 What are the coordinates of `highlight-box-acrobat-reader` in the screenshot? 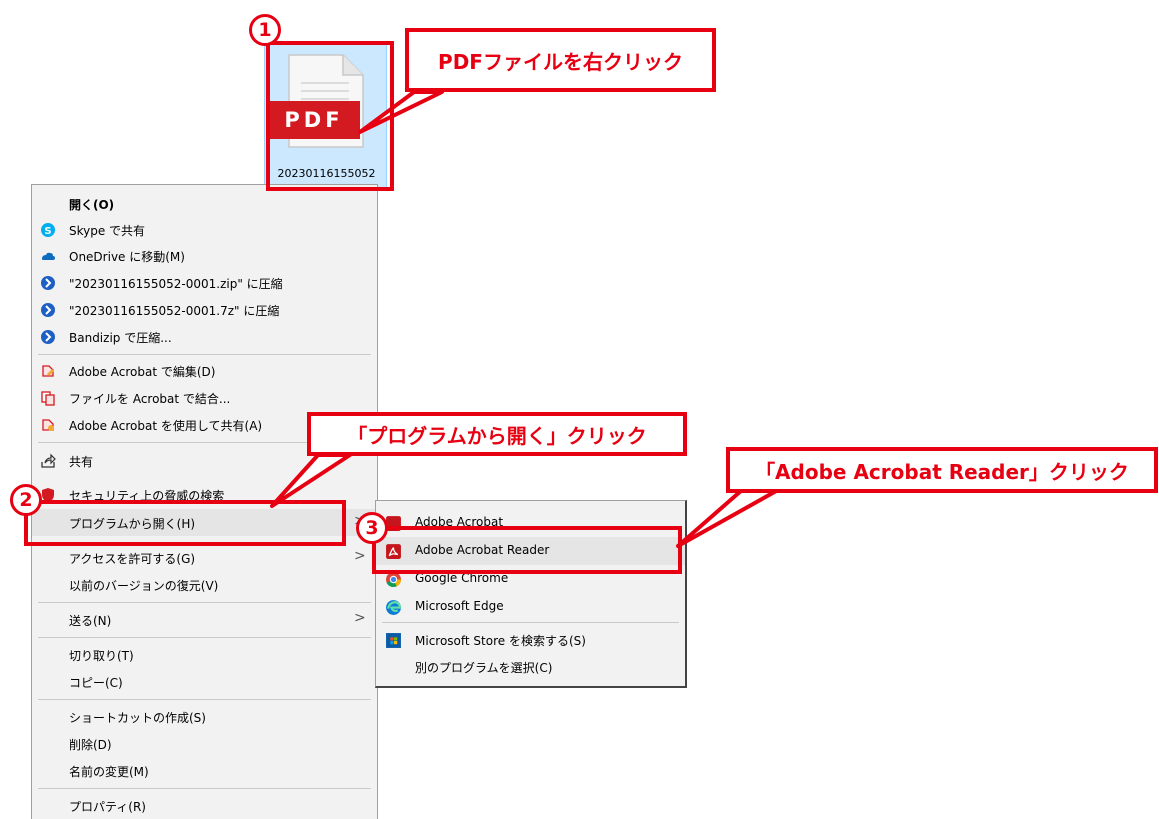 It's located at (527, 550).